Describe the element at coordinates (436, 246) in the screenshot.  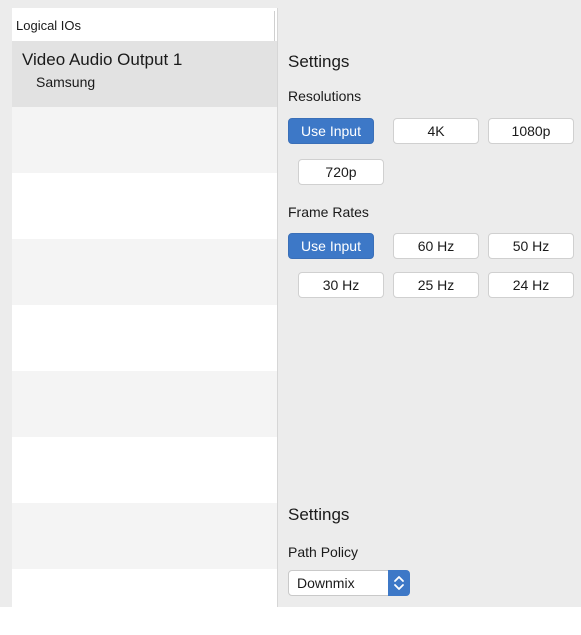
I see `frame-rate-60hz-button: 60 Hz` at that location.